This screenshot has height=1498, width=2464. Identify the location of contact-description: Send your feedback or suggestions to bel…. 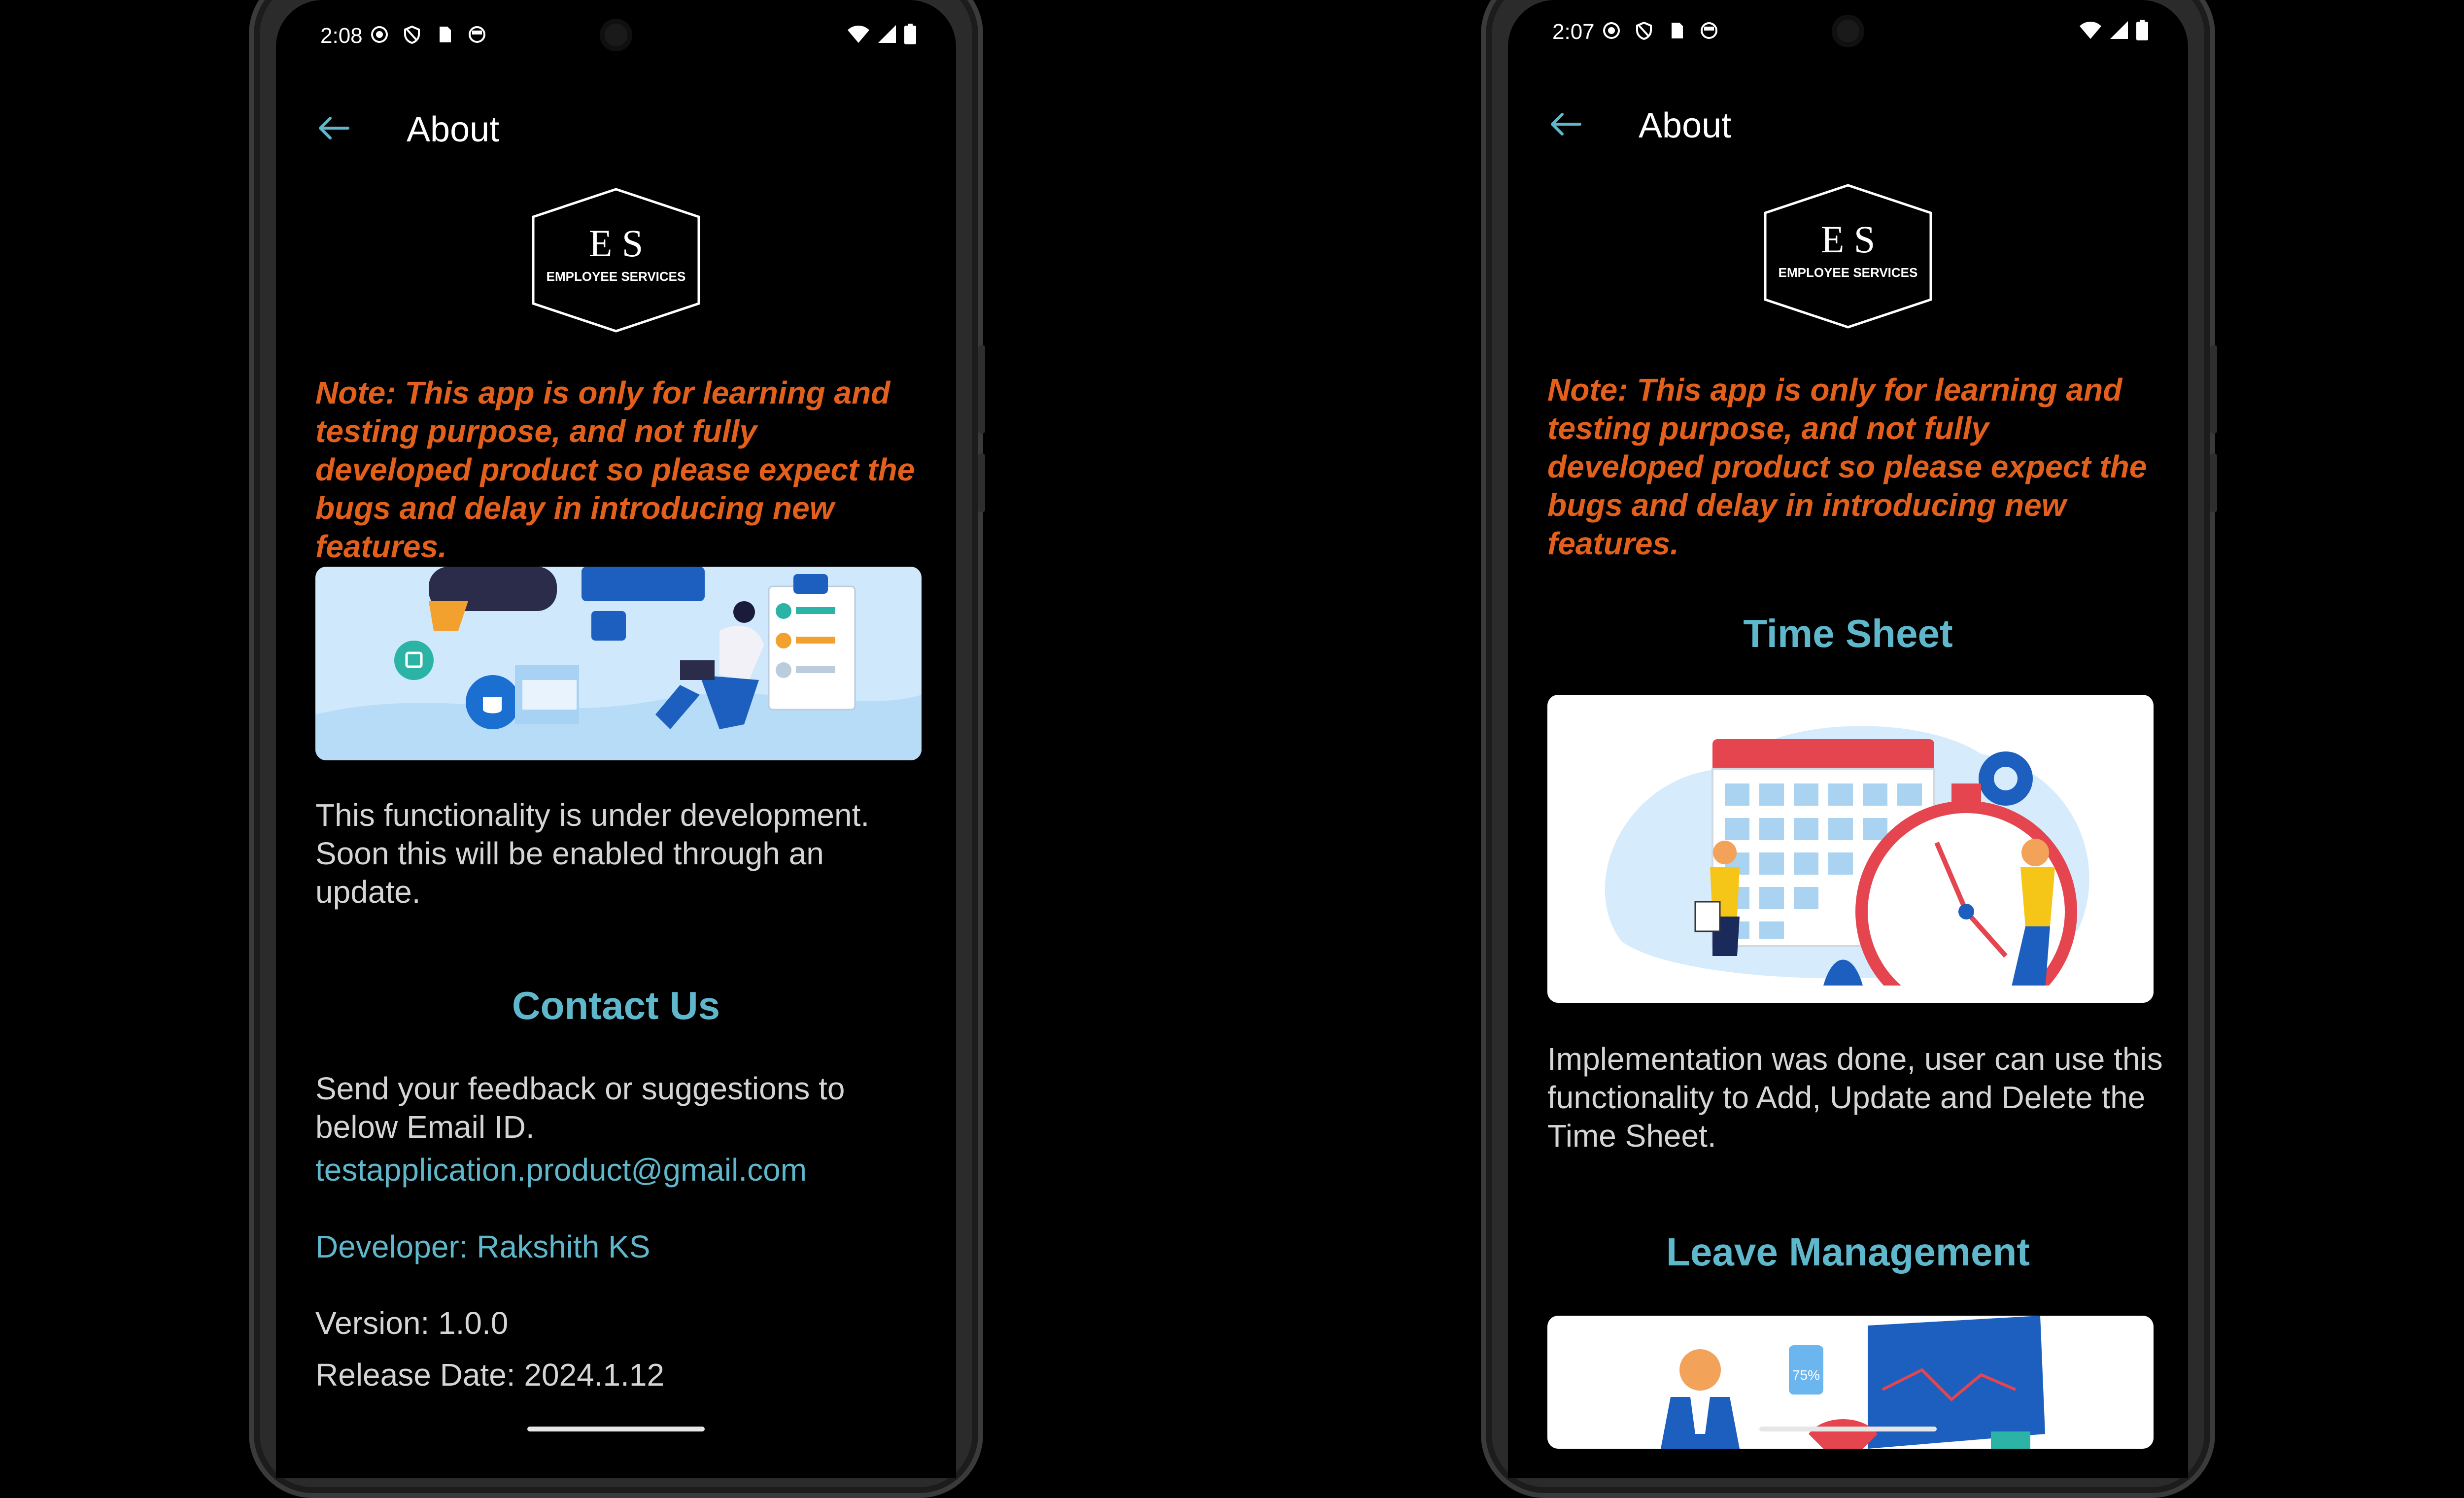
(580, 1108).